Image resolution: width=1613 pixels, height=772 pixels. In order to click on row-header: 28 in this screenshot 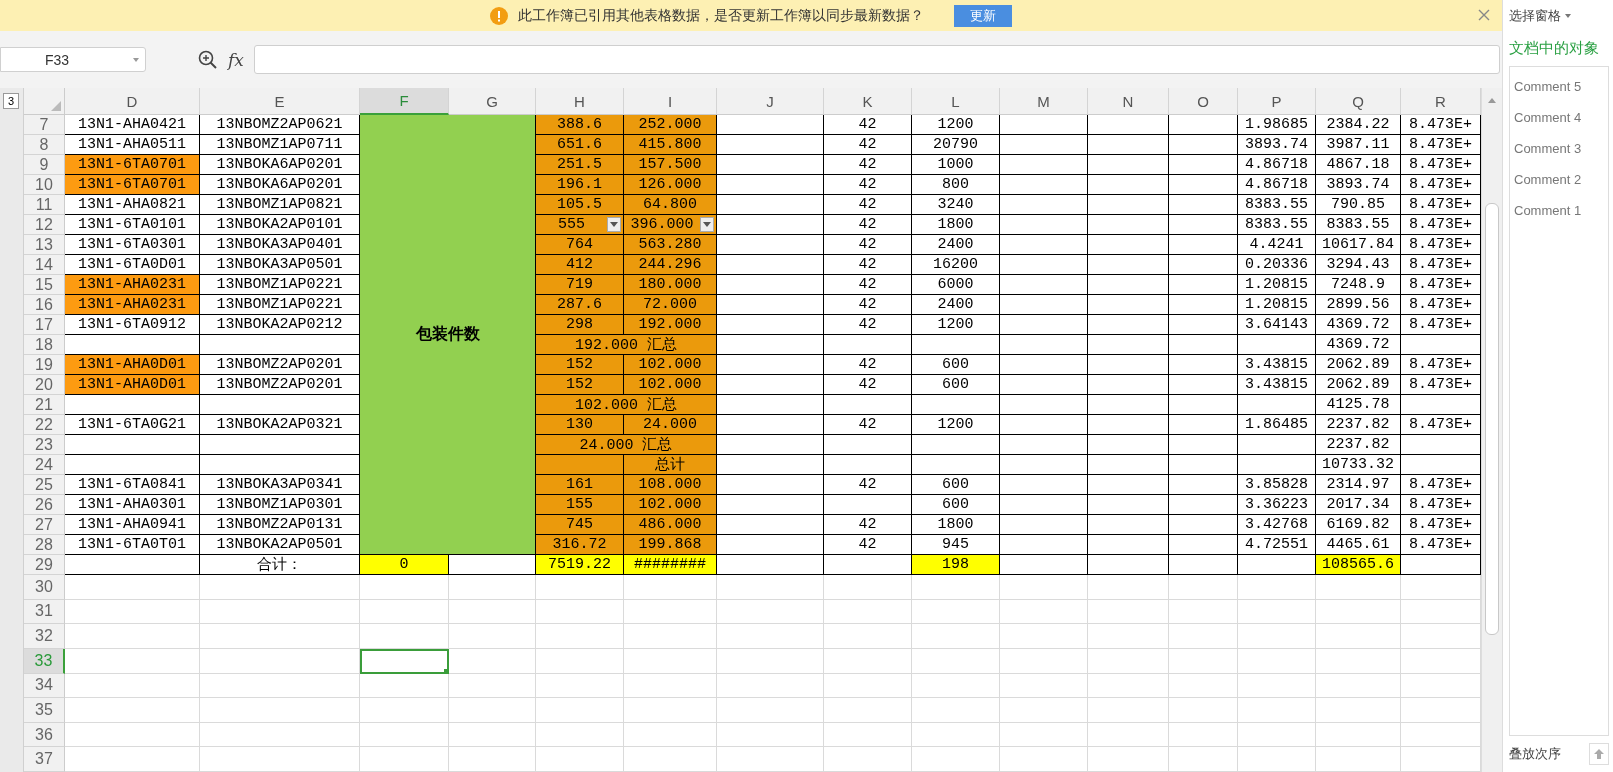, I will do `click(44, 545)`.